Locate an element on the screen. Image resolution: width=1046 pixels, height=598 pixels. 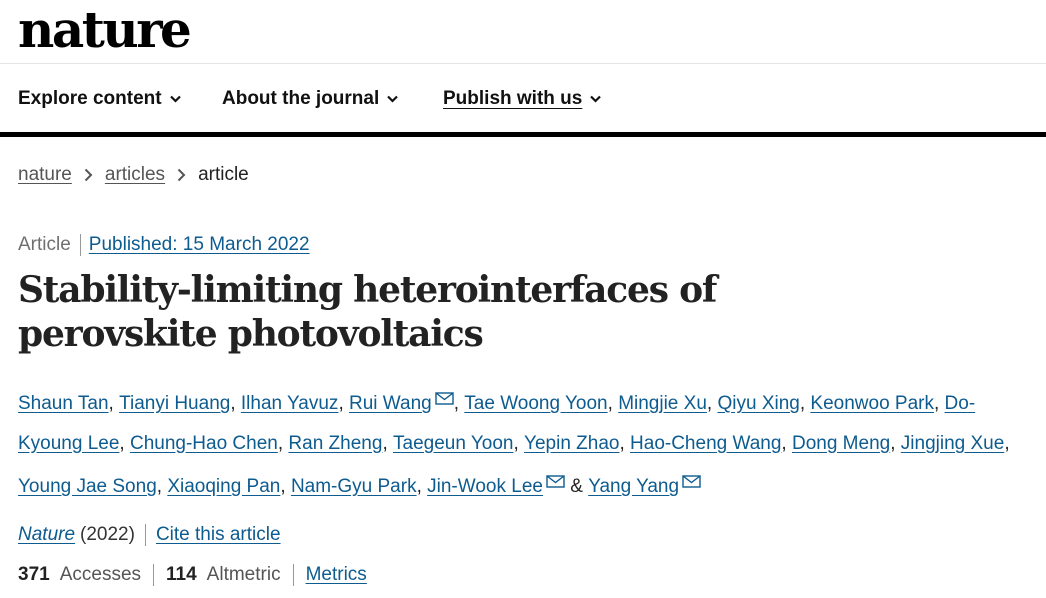
author-item: Qiyu Xing, is located at coordinates (764, 403).